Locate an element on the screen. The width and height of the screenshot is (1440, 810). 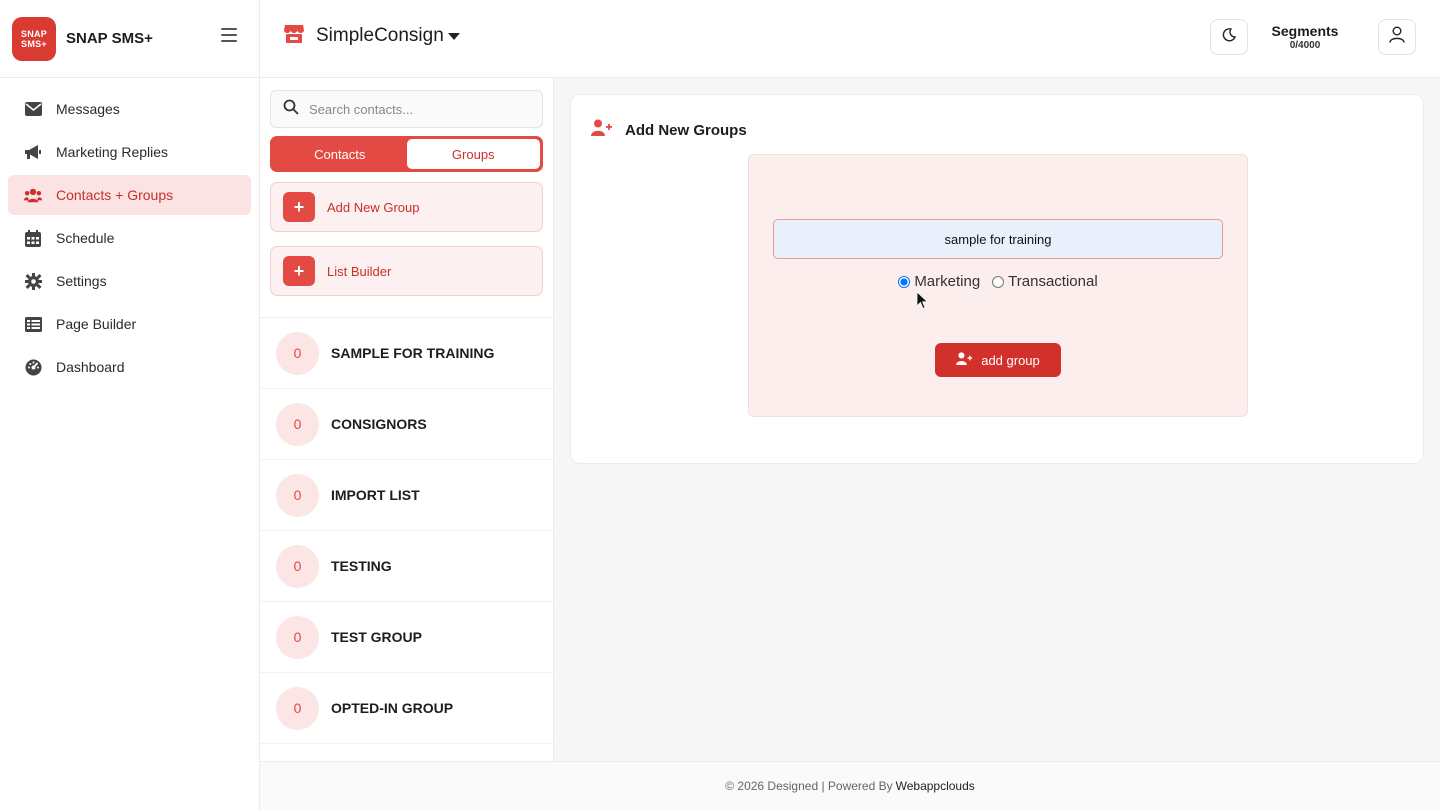
segments-value: 0/4000 is located at coordinates (1305, 45).